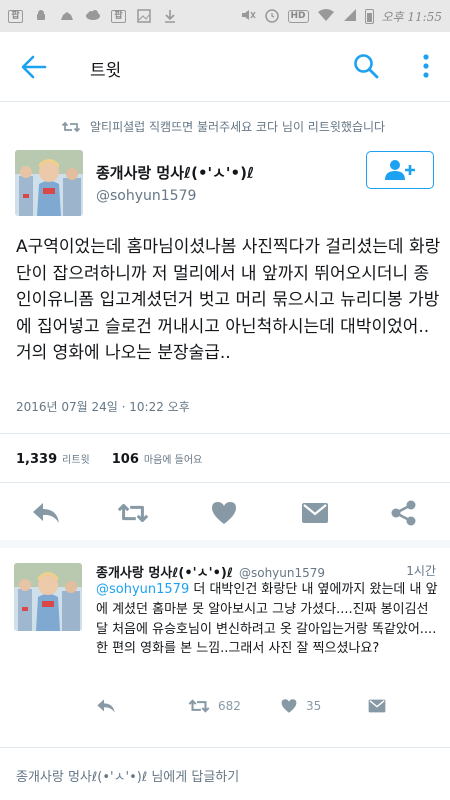 The height and width of the screenshot is (800, 450). Describe the element at coordinates (170, 16) in the screenshot. I see `download-icon` at that location.